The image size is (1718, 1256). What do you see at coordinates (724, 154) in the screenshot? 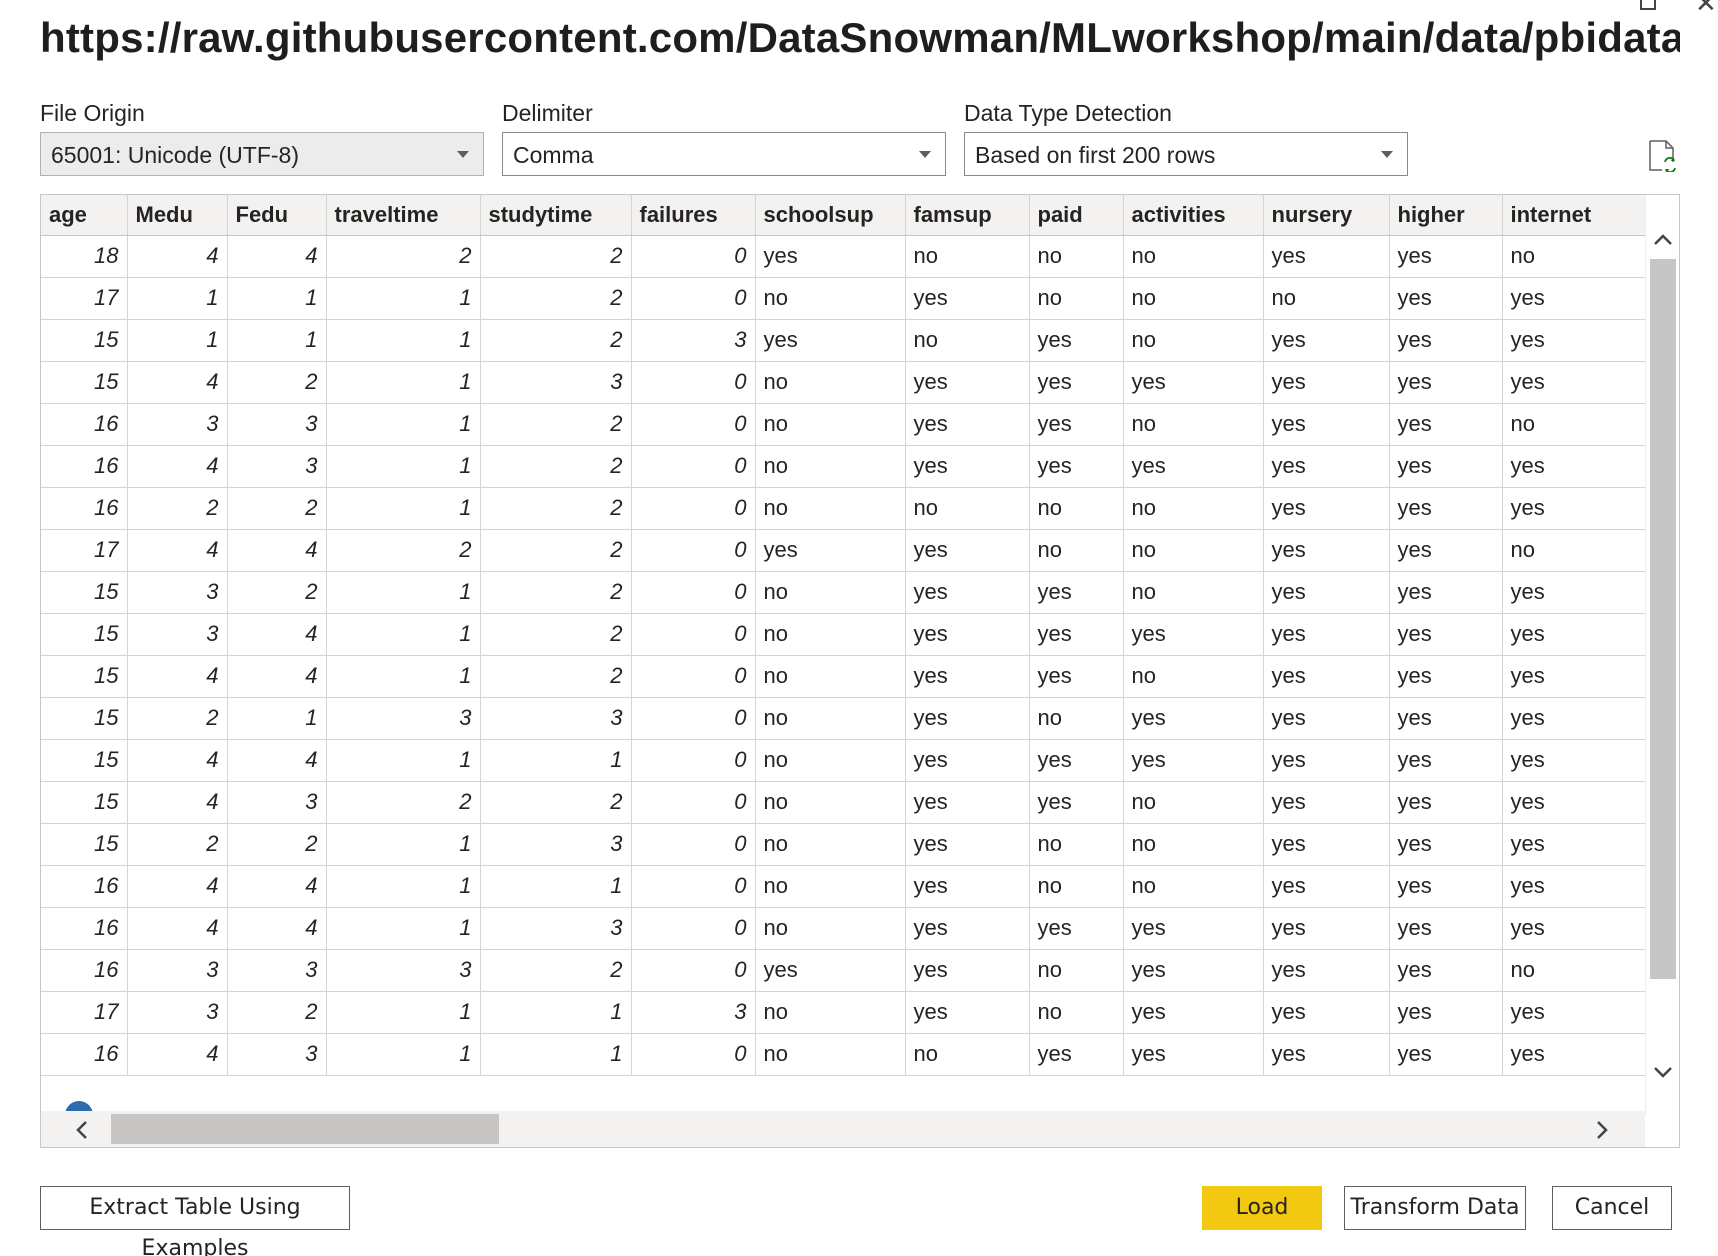
I see `delimiter-dropdown: Comma` at bounding box center [724, 154].